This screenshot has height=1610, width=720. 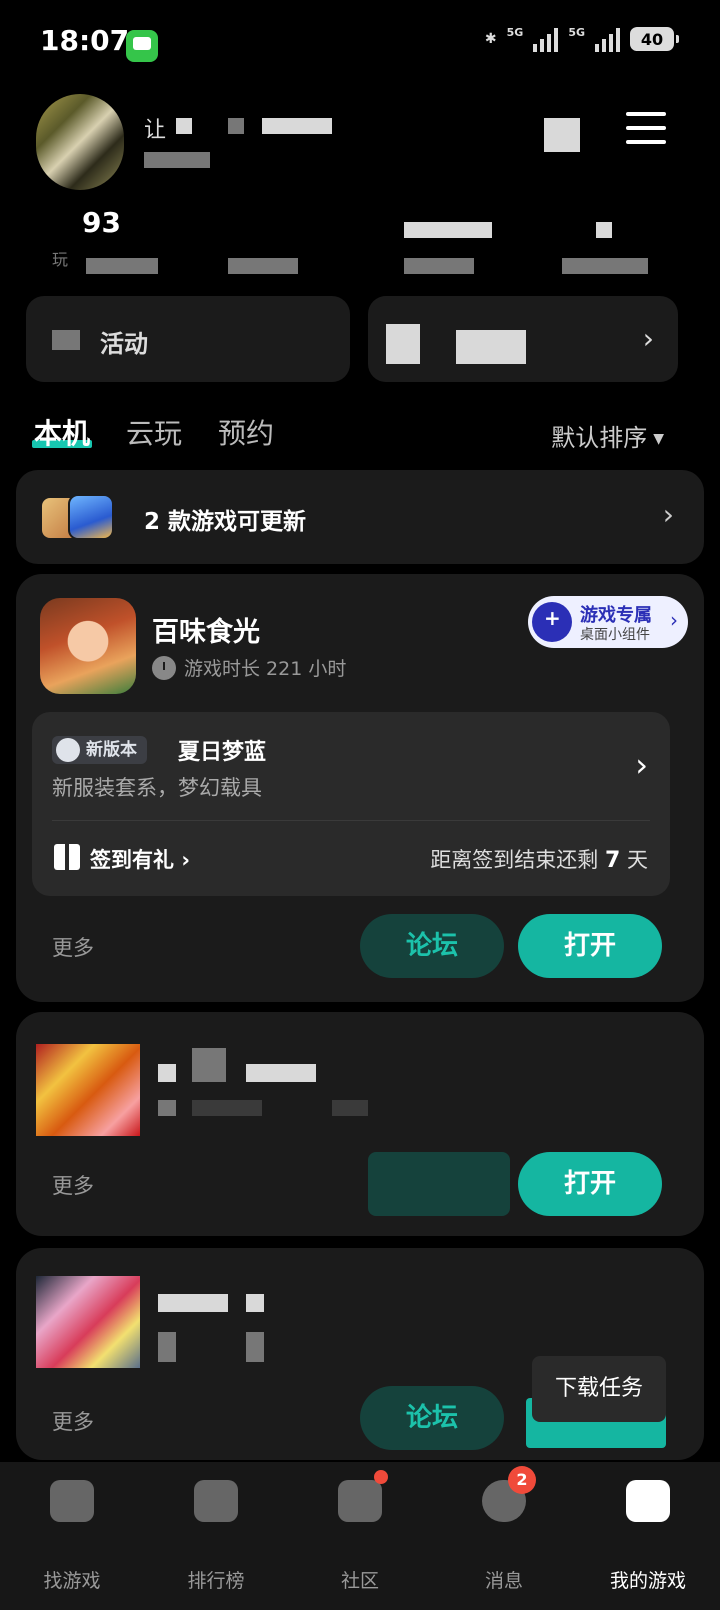 What do you see at coordinates (615, 635) in the screenshot?
I see `widget-subtitle: 桌面小组件` at bounding box center [615, 635].